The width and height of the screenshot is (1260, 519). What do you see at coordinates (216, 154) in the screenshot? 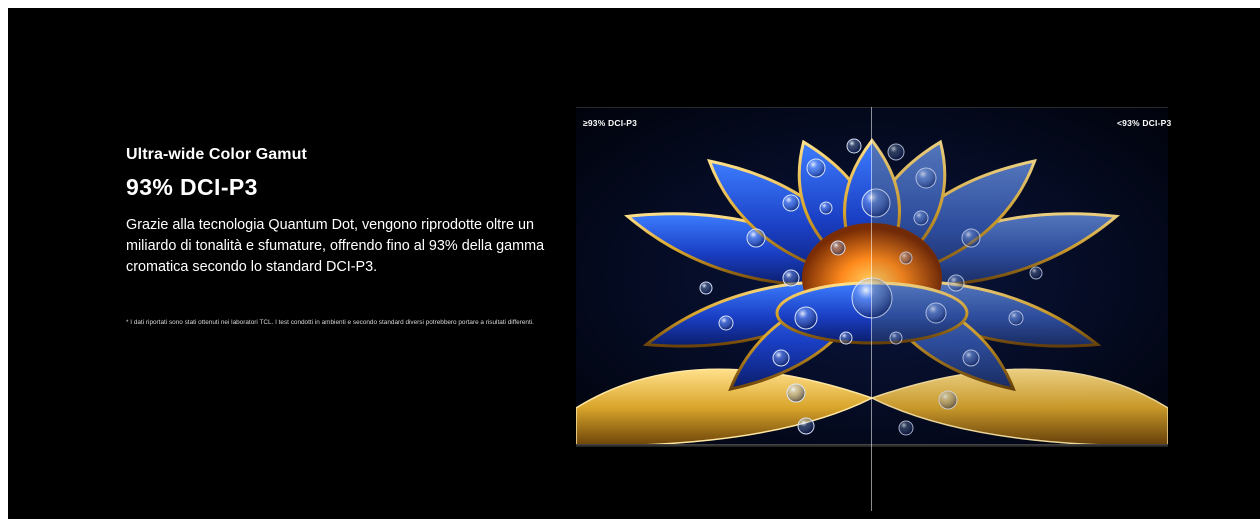
I see `feature-subtitle: Ultra-wide Color Gamut` at bounding box center [216, 154].